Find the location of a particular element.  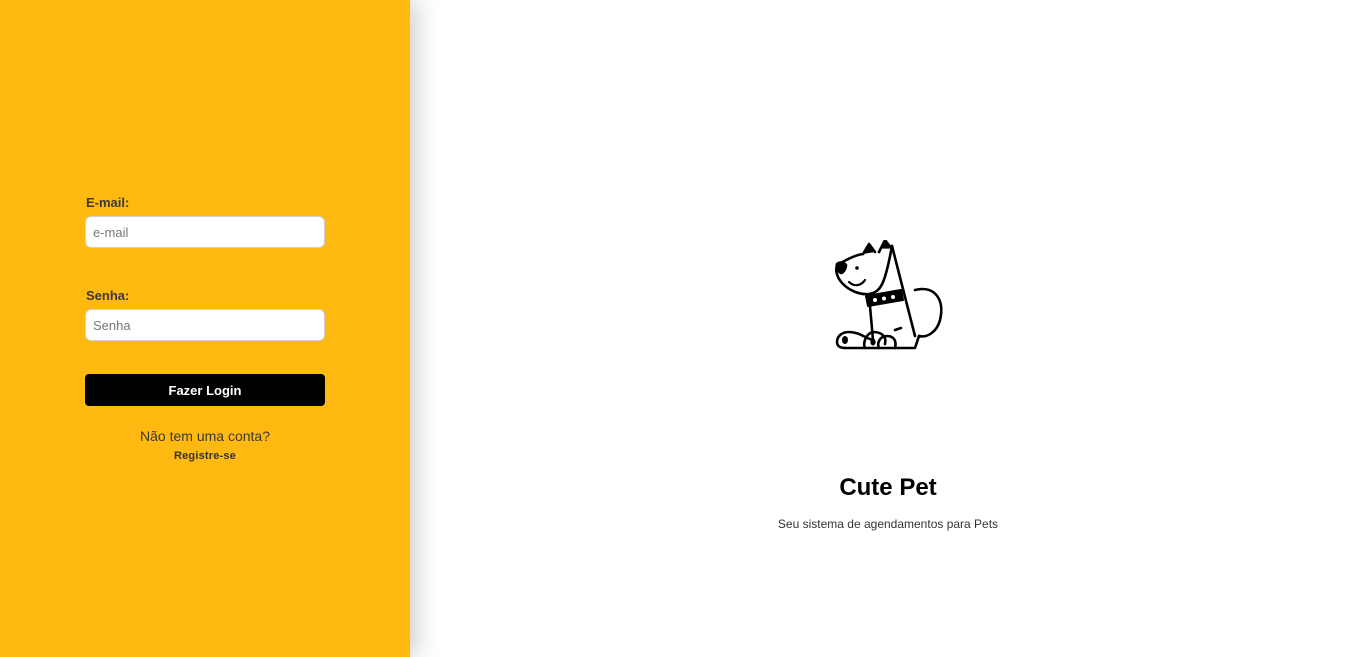

email-group: E-mail: is located at coordinates (205, 221).